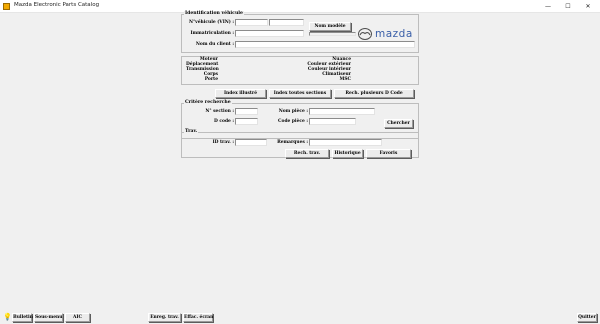 The width and height of the screenshot is (600, 324). What do you see at coordinates (587, 317) in the screenshot?
I see `quit-button: Quitter` at bounding box center [587, 317].